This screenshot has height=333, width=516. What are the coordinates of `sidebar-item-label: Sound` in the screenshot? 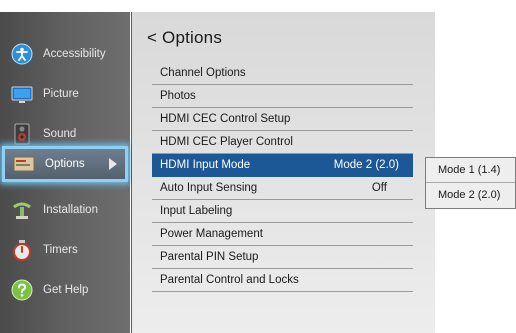 It's located at (60, 134).